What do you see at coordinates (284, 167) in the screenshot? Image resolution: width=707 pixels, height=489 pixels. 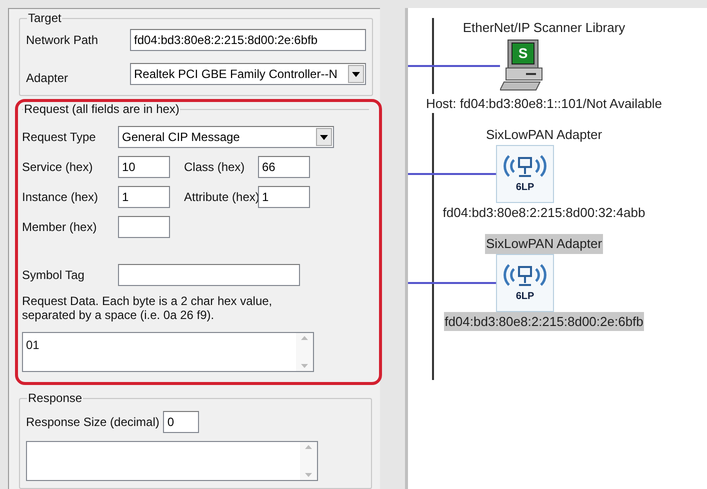 I see `text-field: 66` at bounding box center [284, 167].